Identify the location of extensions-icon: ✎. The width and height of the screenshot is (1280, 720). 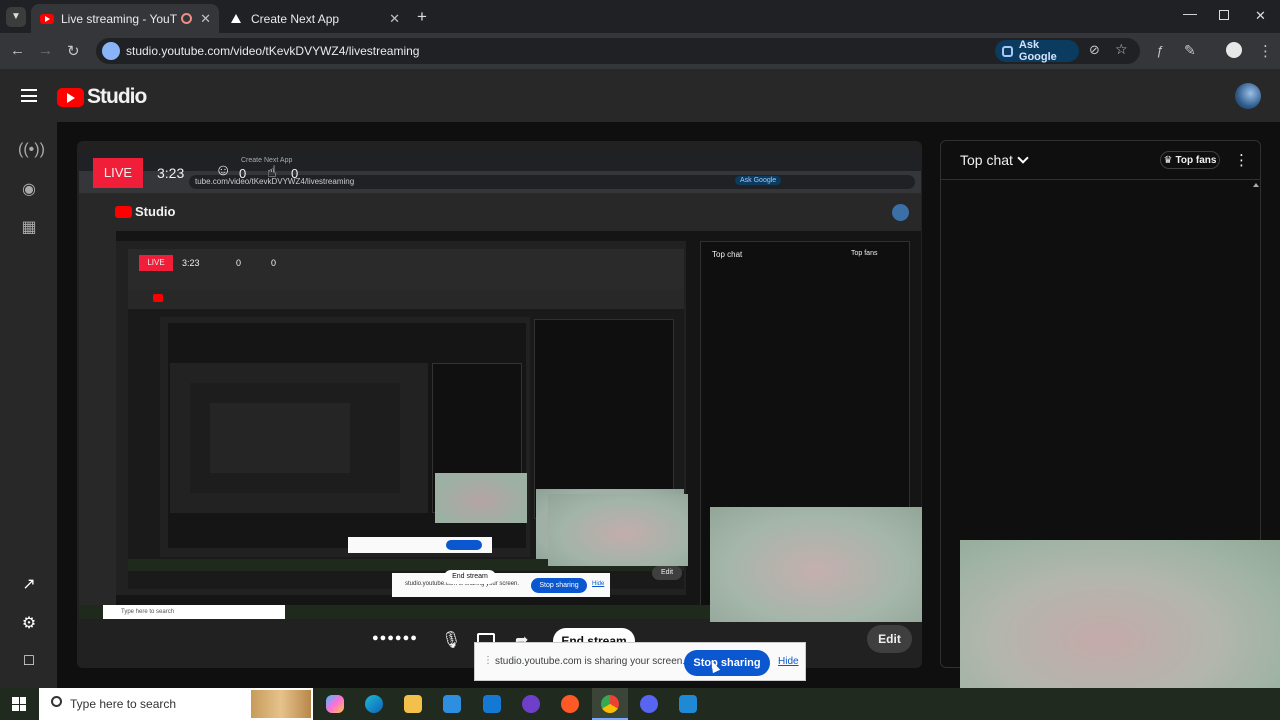
(1190, 50).